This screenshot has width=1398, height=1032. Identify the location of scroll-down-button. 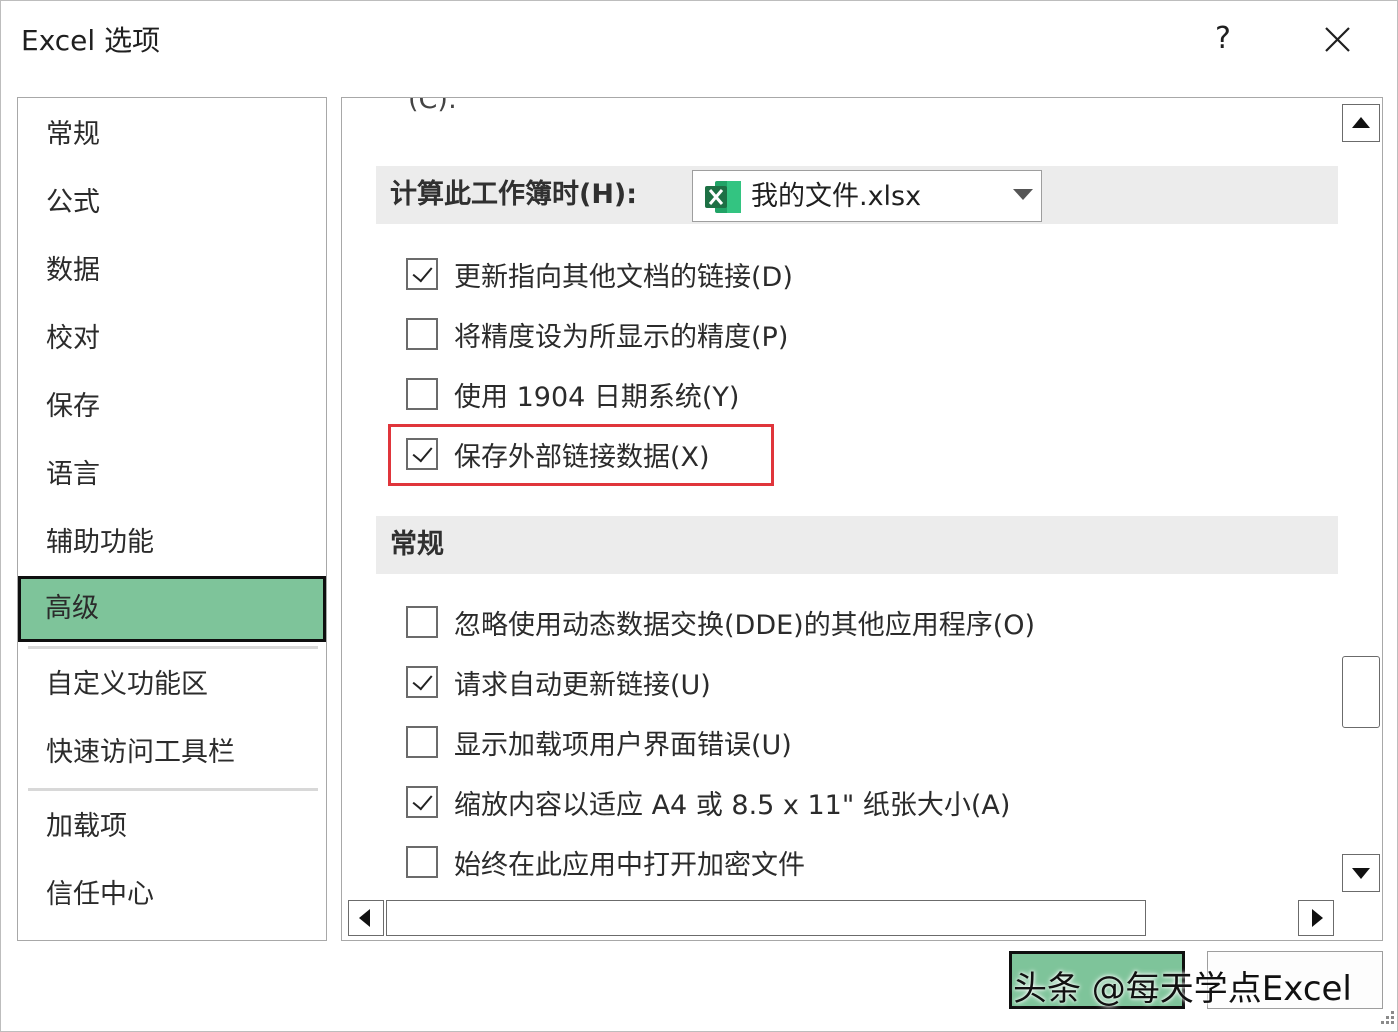
(1361, 873).